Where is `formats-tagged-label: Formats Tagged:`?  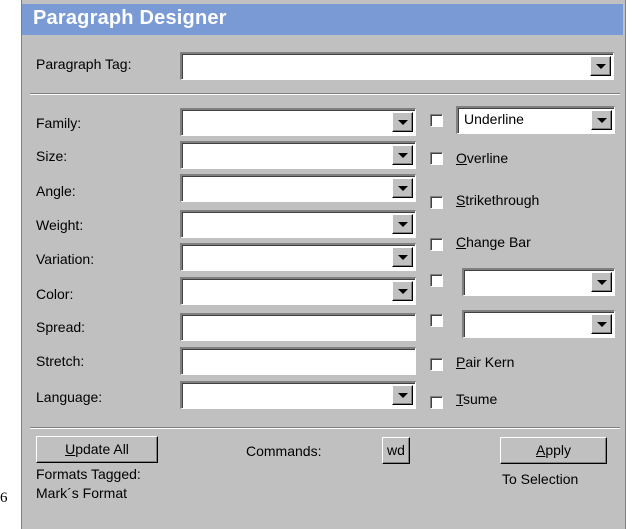
formats-tagged-label: Formats Tagged: is located at coordinates (88, 474).